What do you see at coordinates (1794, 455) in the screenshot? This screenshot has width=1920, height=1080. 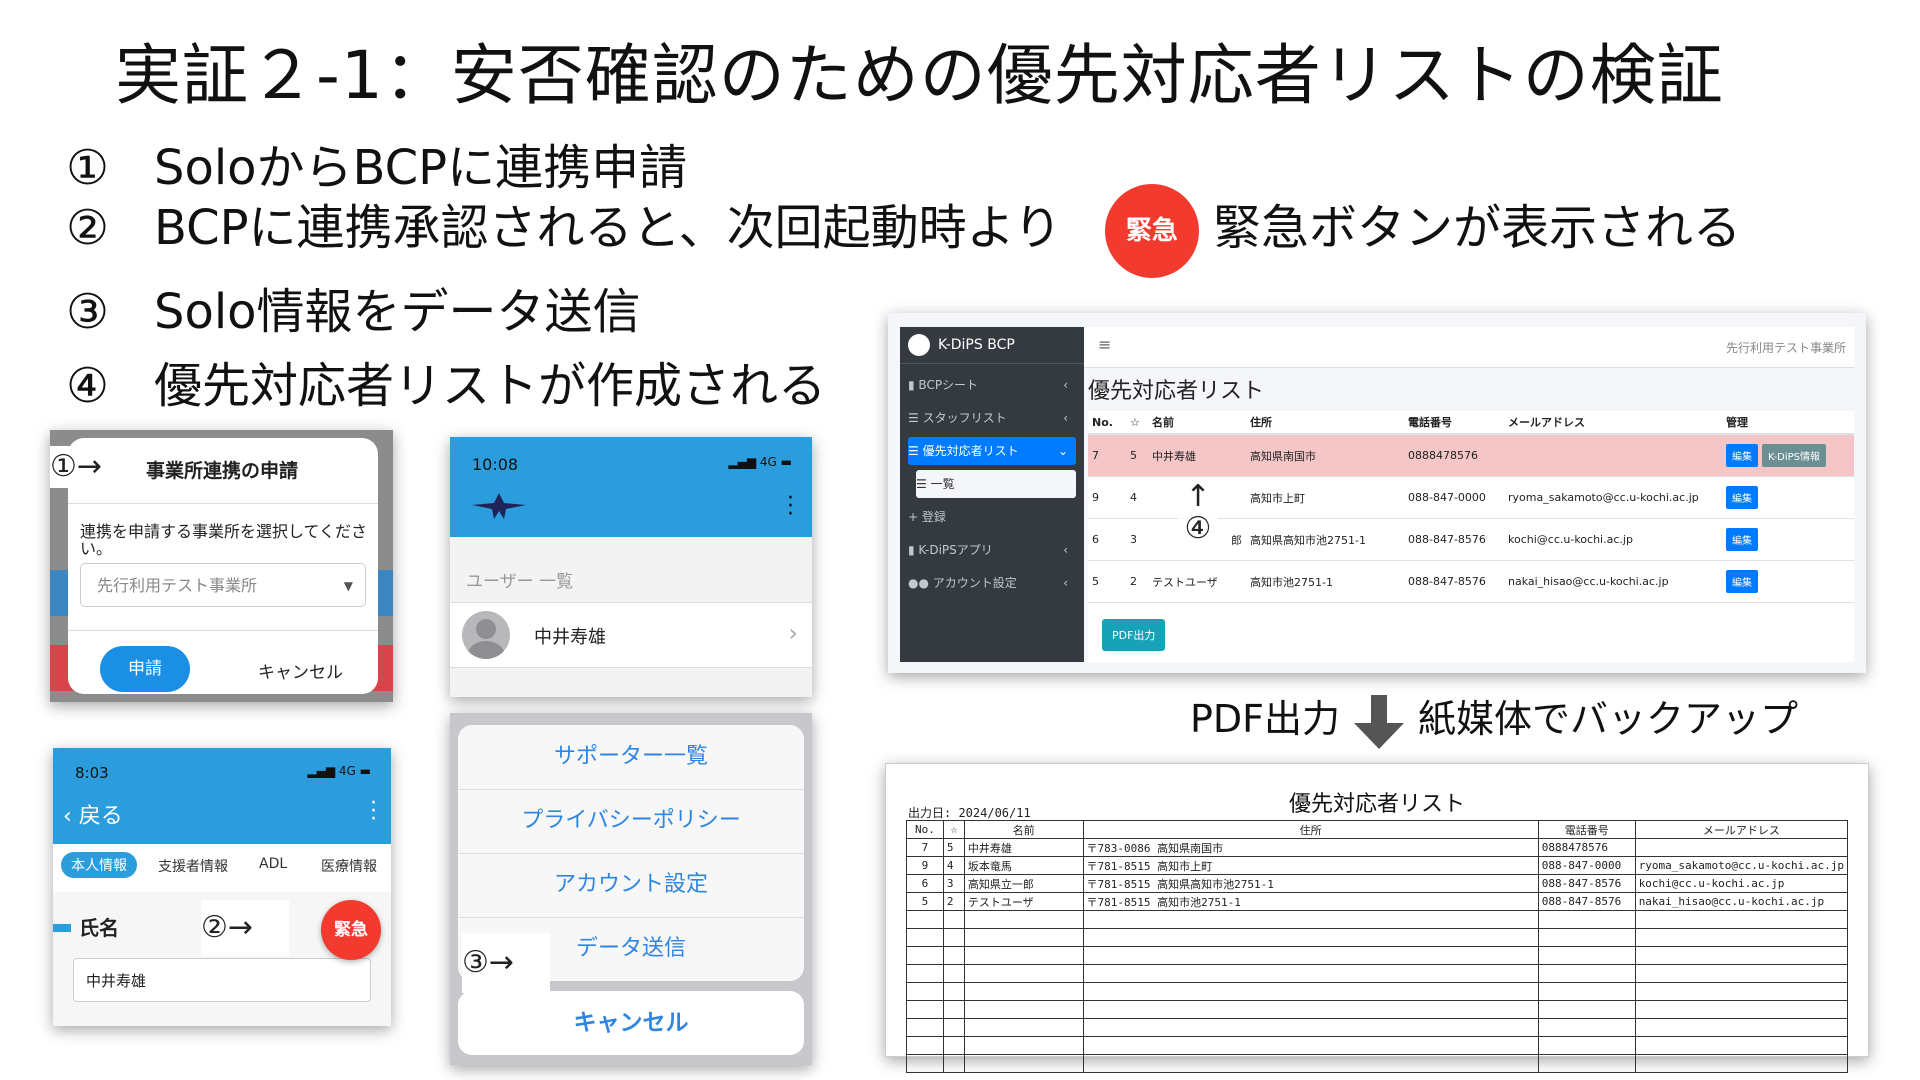 I see `kdips-info-button: K-DiPS情報` at bounding box center [1794, 455].